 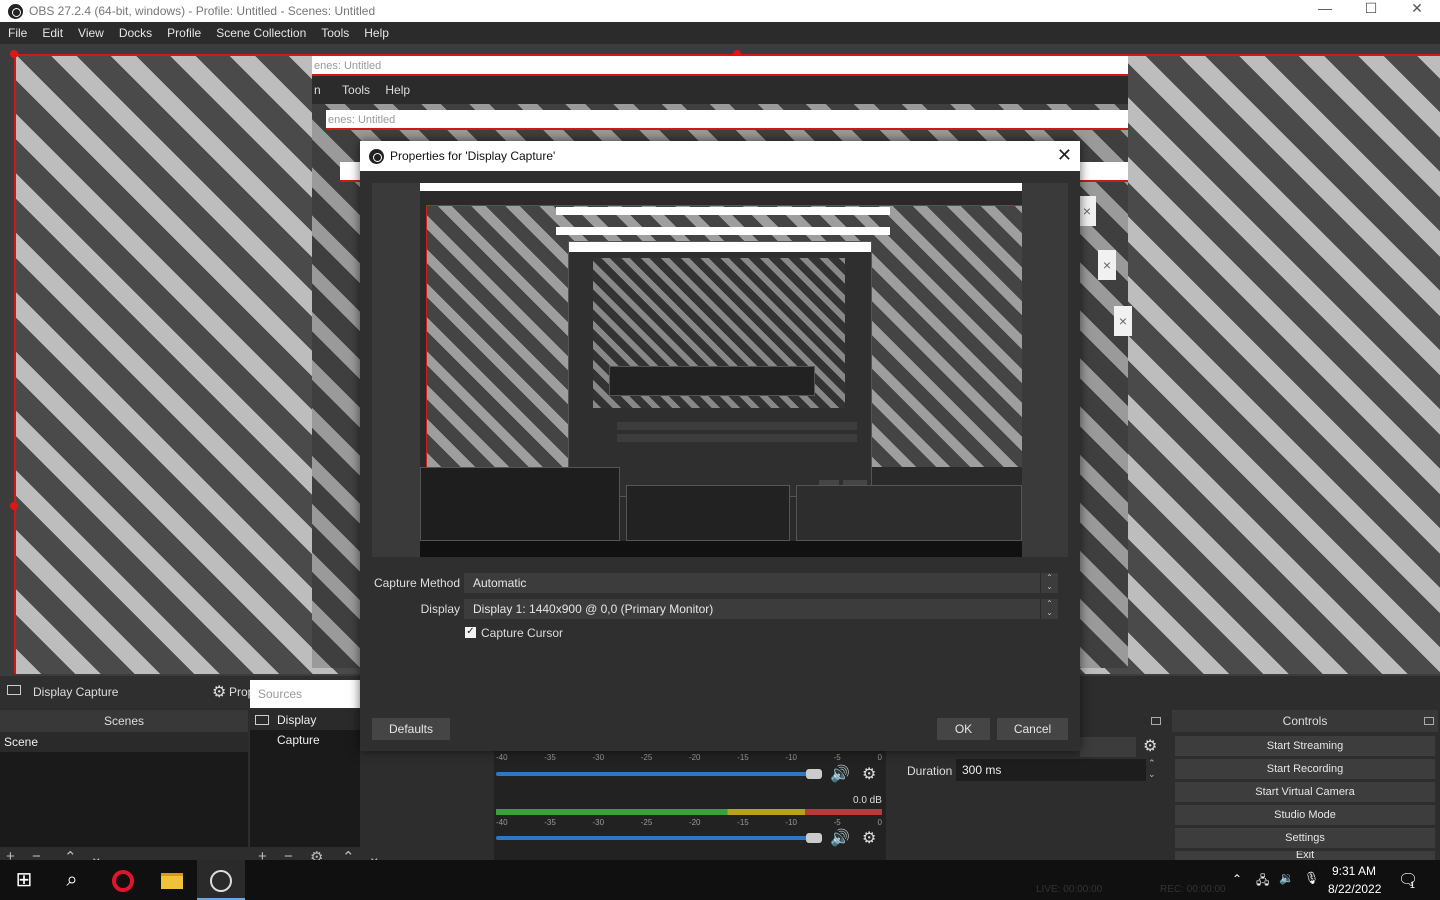 What do you see at coordinates (721, 196) in the screenshot?
I see `nested-menubar` at bounding box center [721, 196].